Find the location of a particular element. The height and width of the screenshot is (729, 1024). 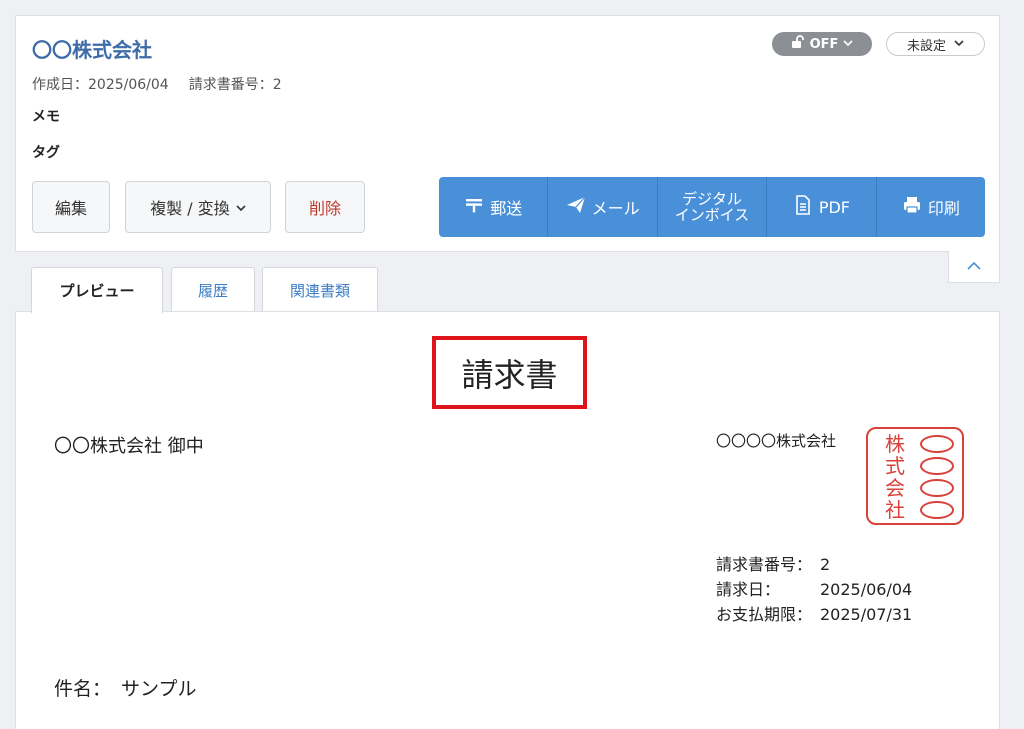

pdf-button: PDF is located at coordinates (822, 207).